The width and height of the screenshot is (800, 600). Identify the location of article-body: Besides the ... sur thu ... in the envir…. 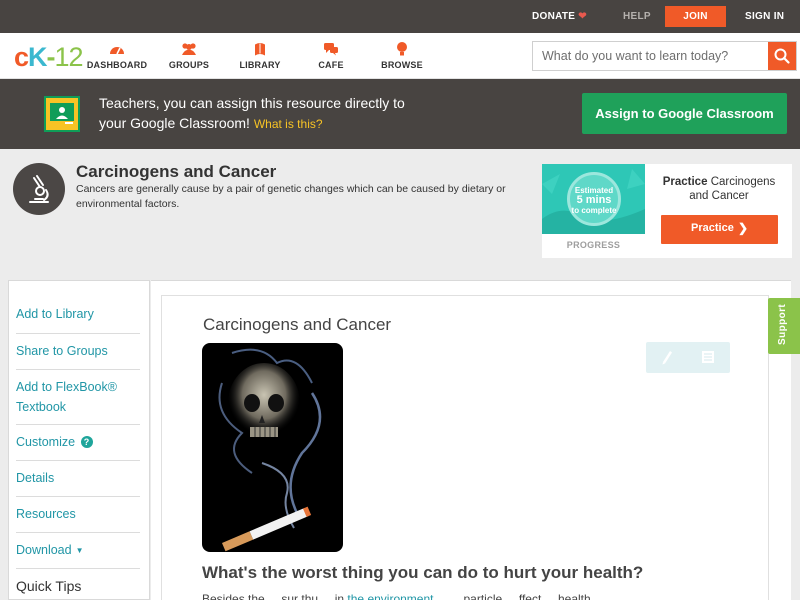
(467, 596).